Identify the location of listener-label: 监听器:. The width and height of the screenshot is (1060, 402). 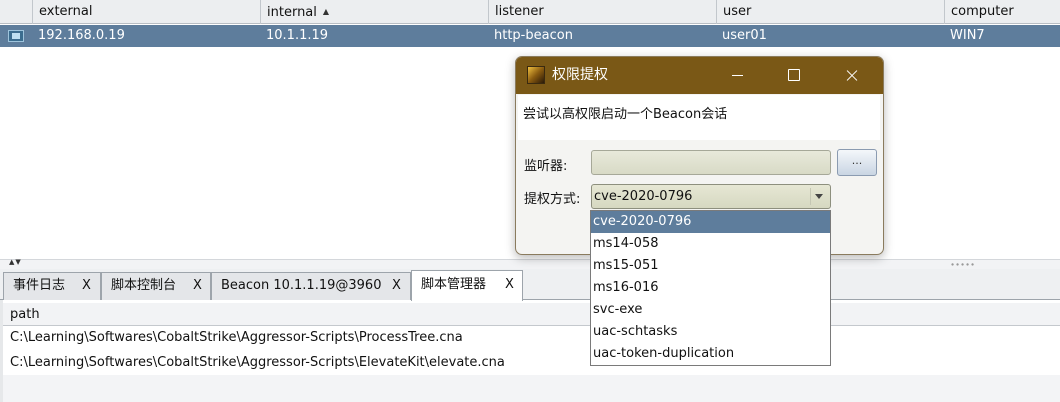
(546, 166).